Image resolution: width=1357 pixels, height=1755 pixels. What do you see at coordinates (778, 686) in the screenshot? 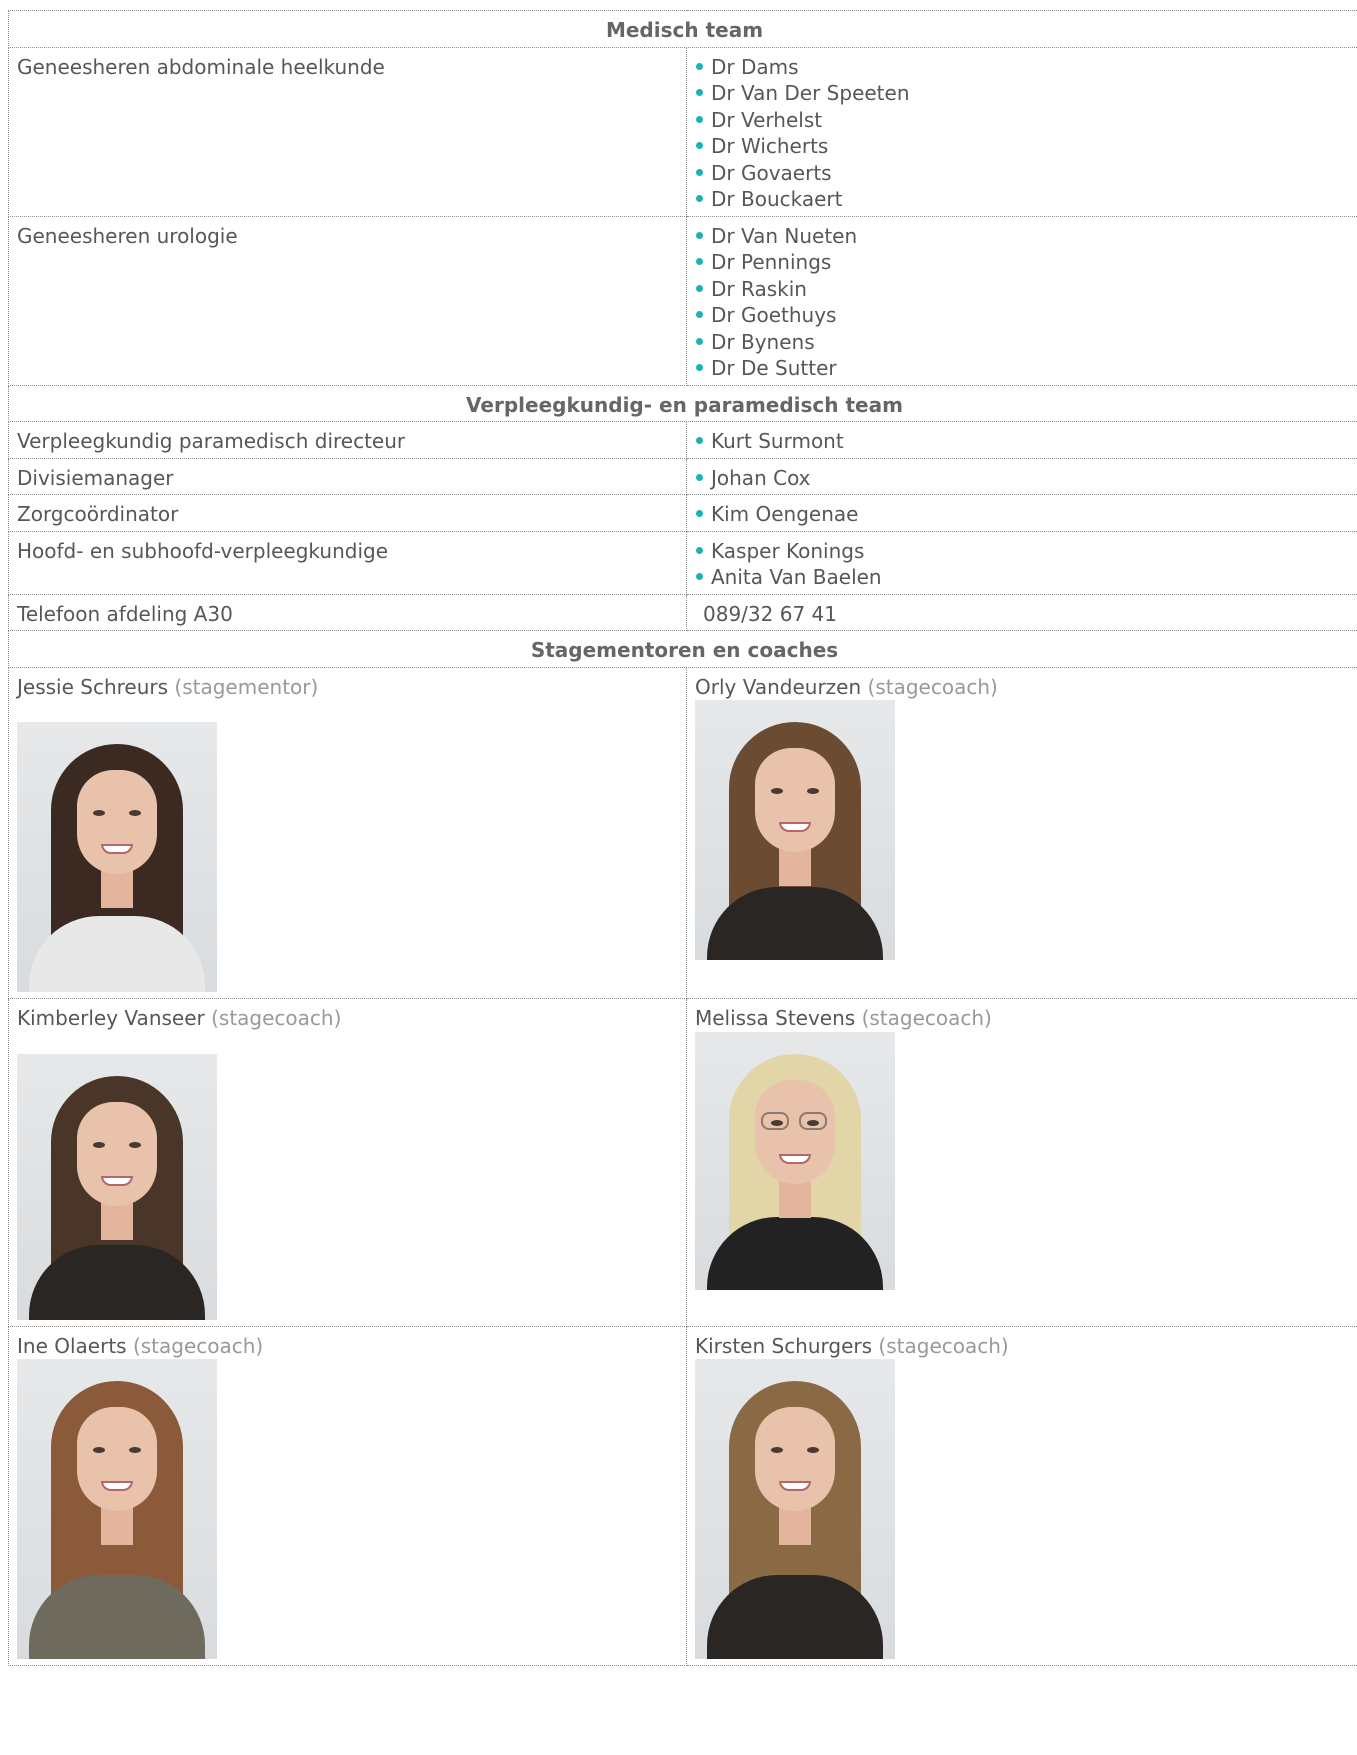
I see `coach-name: Orly Vandeurzen` at bounding box center [778, 686].